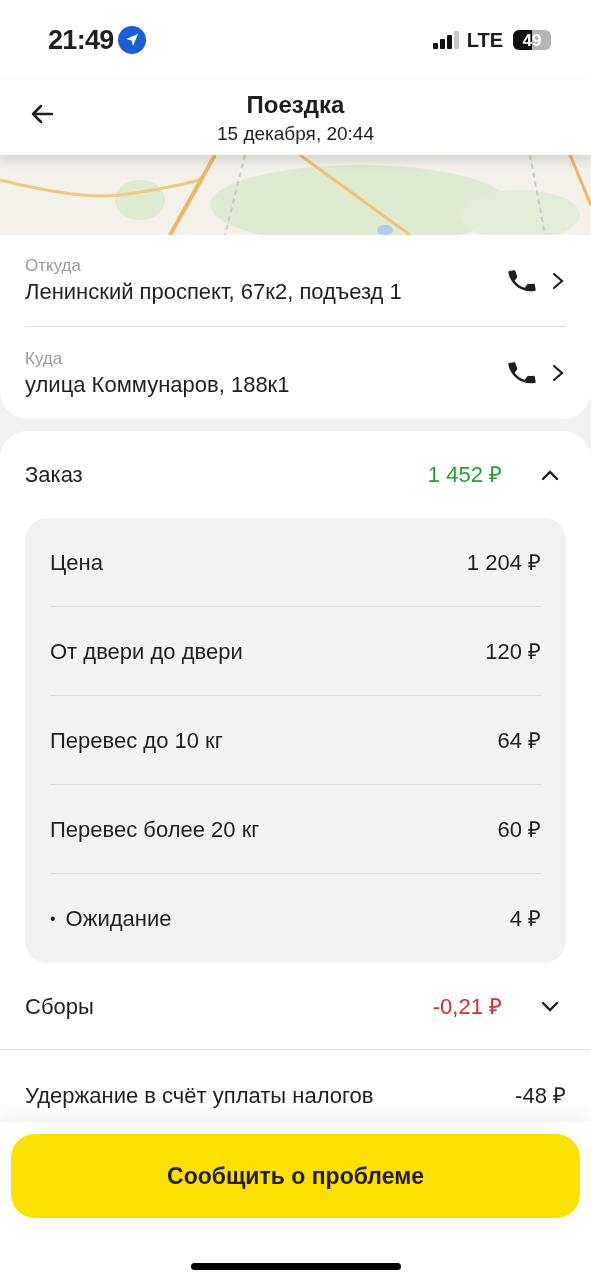  Describe the element at coordinates (467, 1006) in the screenshot. I see `section-amount: -0,21 ₽` at that location.